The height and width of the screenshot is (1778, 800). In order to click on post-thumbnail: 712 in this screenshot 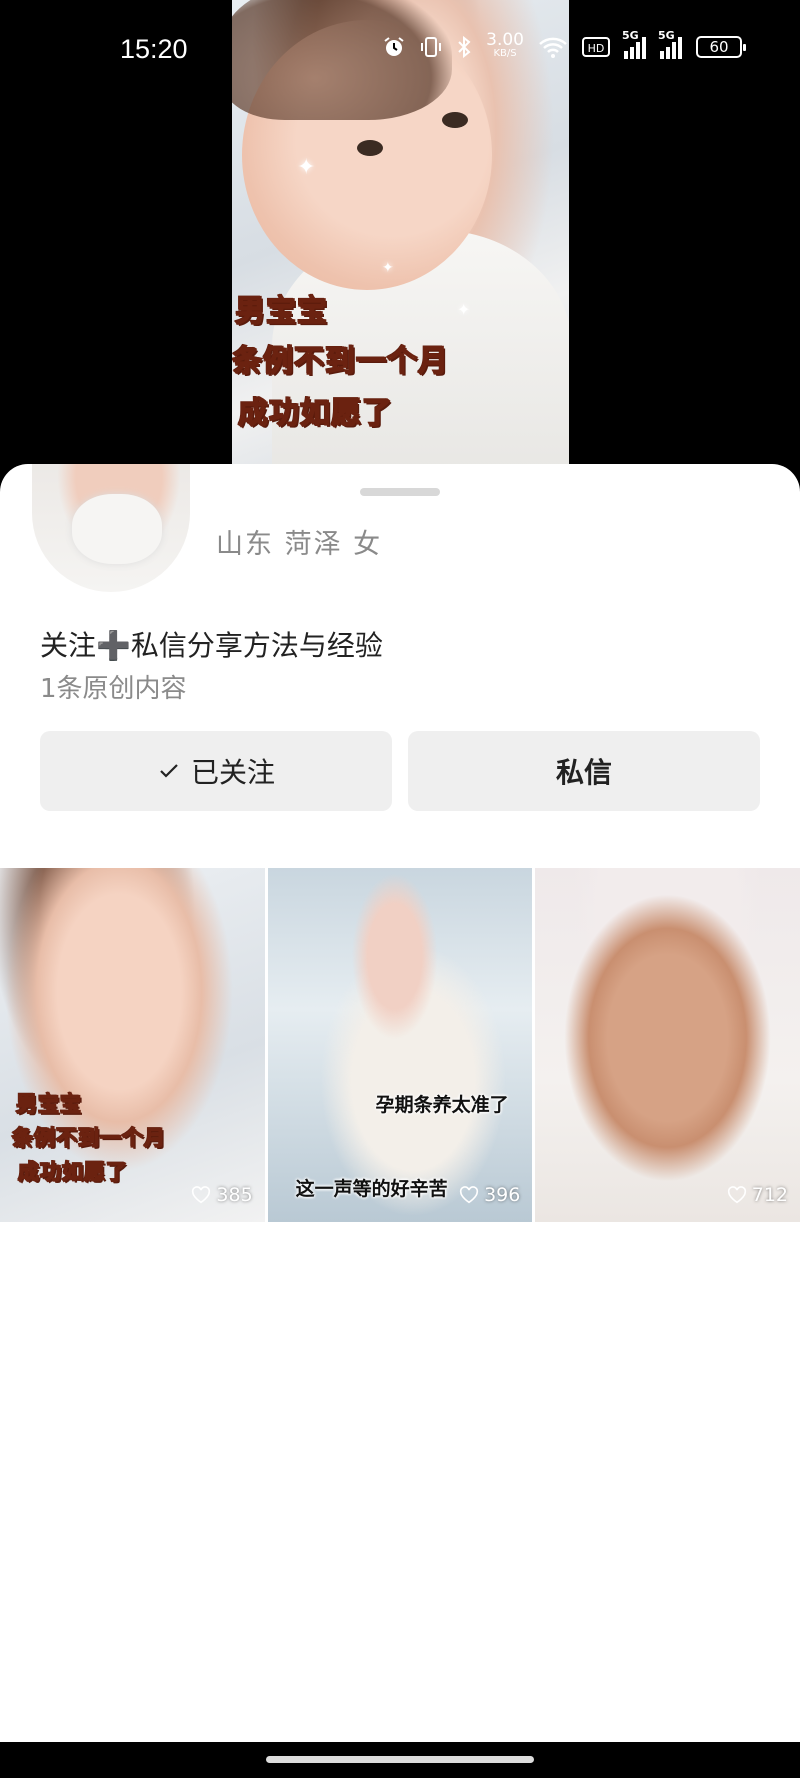, I will do `click(667, 1045)`.